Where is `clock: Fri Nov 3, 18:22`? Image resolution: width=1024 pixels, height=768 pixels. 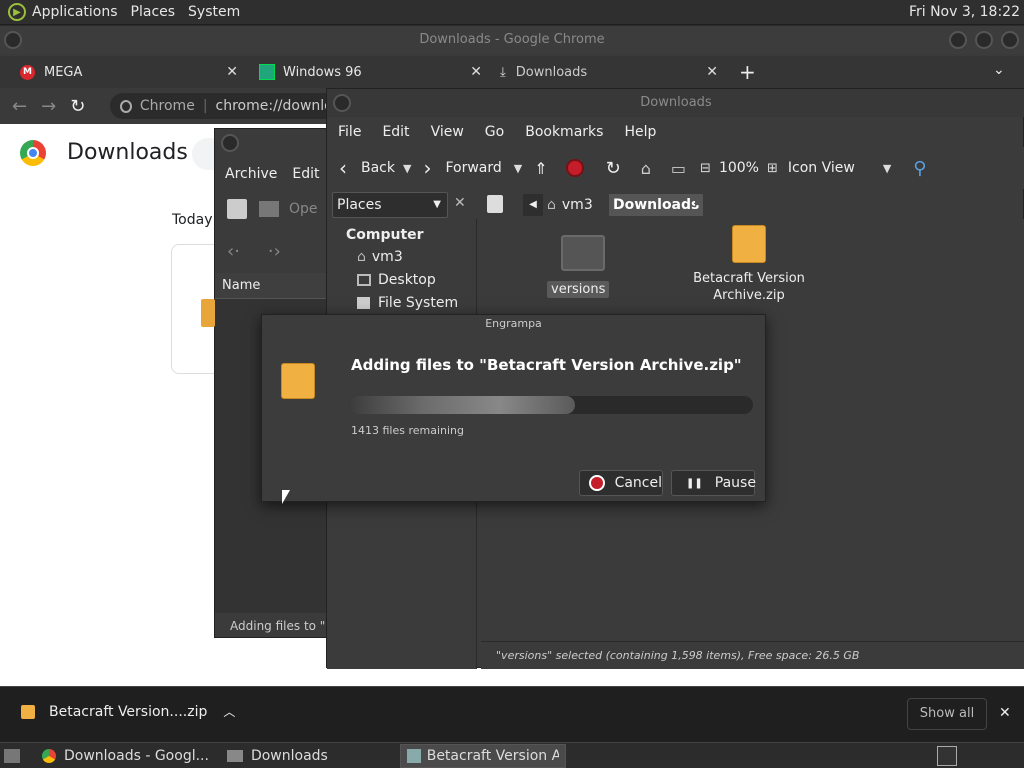 clock: Fri Nov 3, 18:22 is located at coordinates (964, 12).